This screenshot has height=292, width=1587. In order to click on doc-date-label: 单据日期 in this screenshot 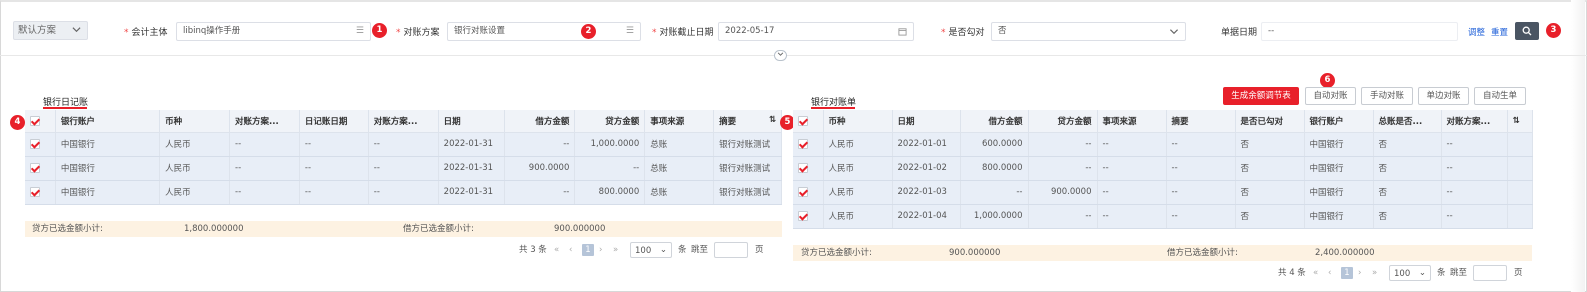, I will do `click(1239, 33)`.